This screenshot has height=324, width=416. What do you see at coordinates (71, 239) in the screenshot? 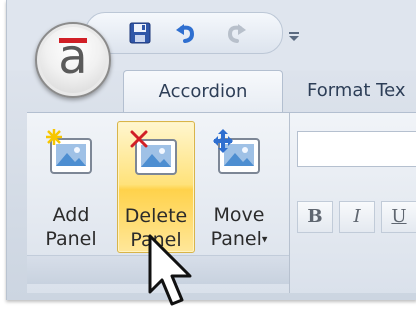
I see `add-panel-label-2: Panel` at bounding box center [71, 239].